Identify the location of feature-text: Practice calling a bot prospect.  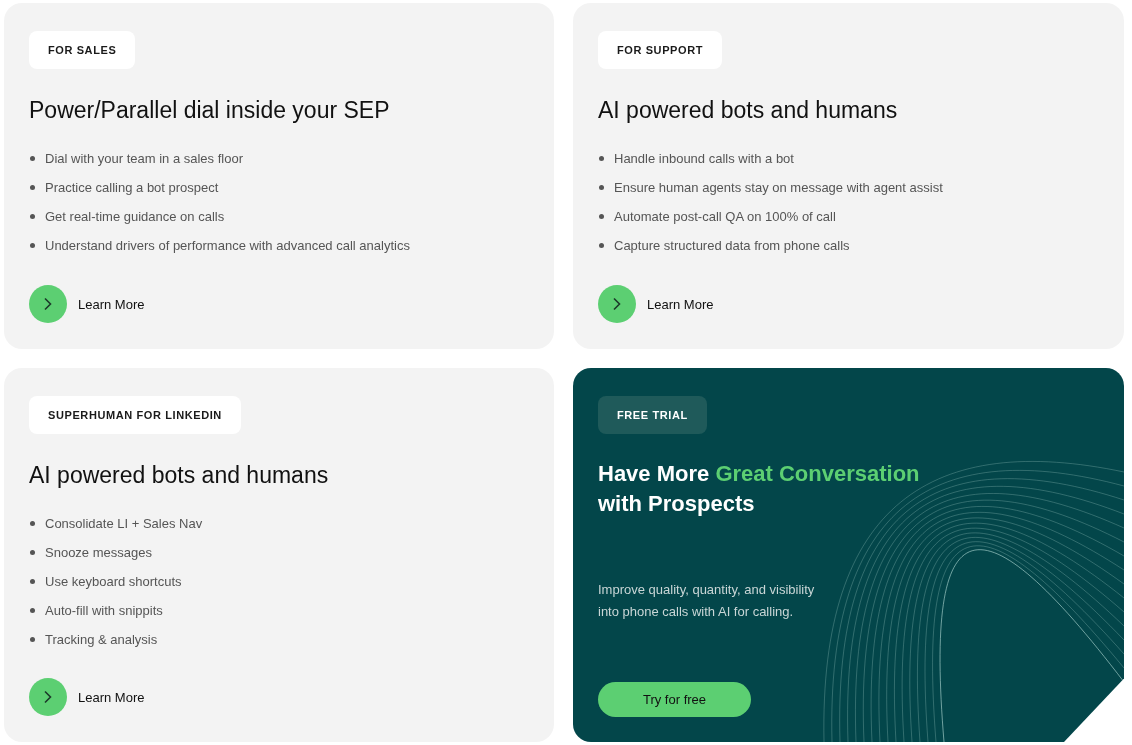
(132, 187).